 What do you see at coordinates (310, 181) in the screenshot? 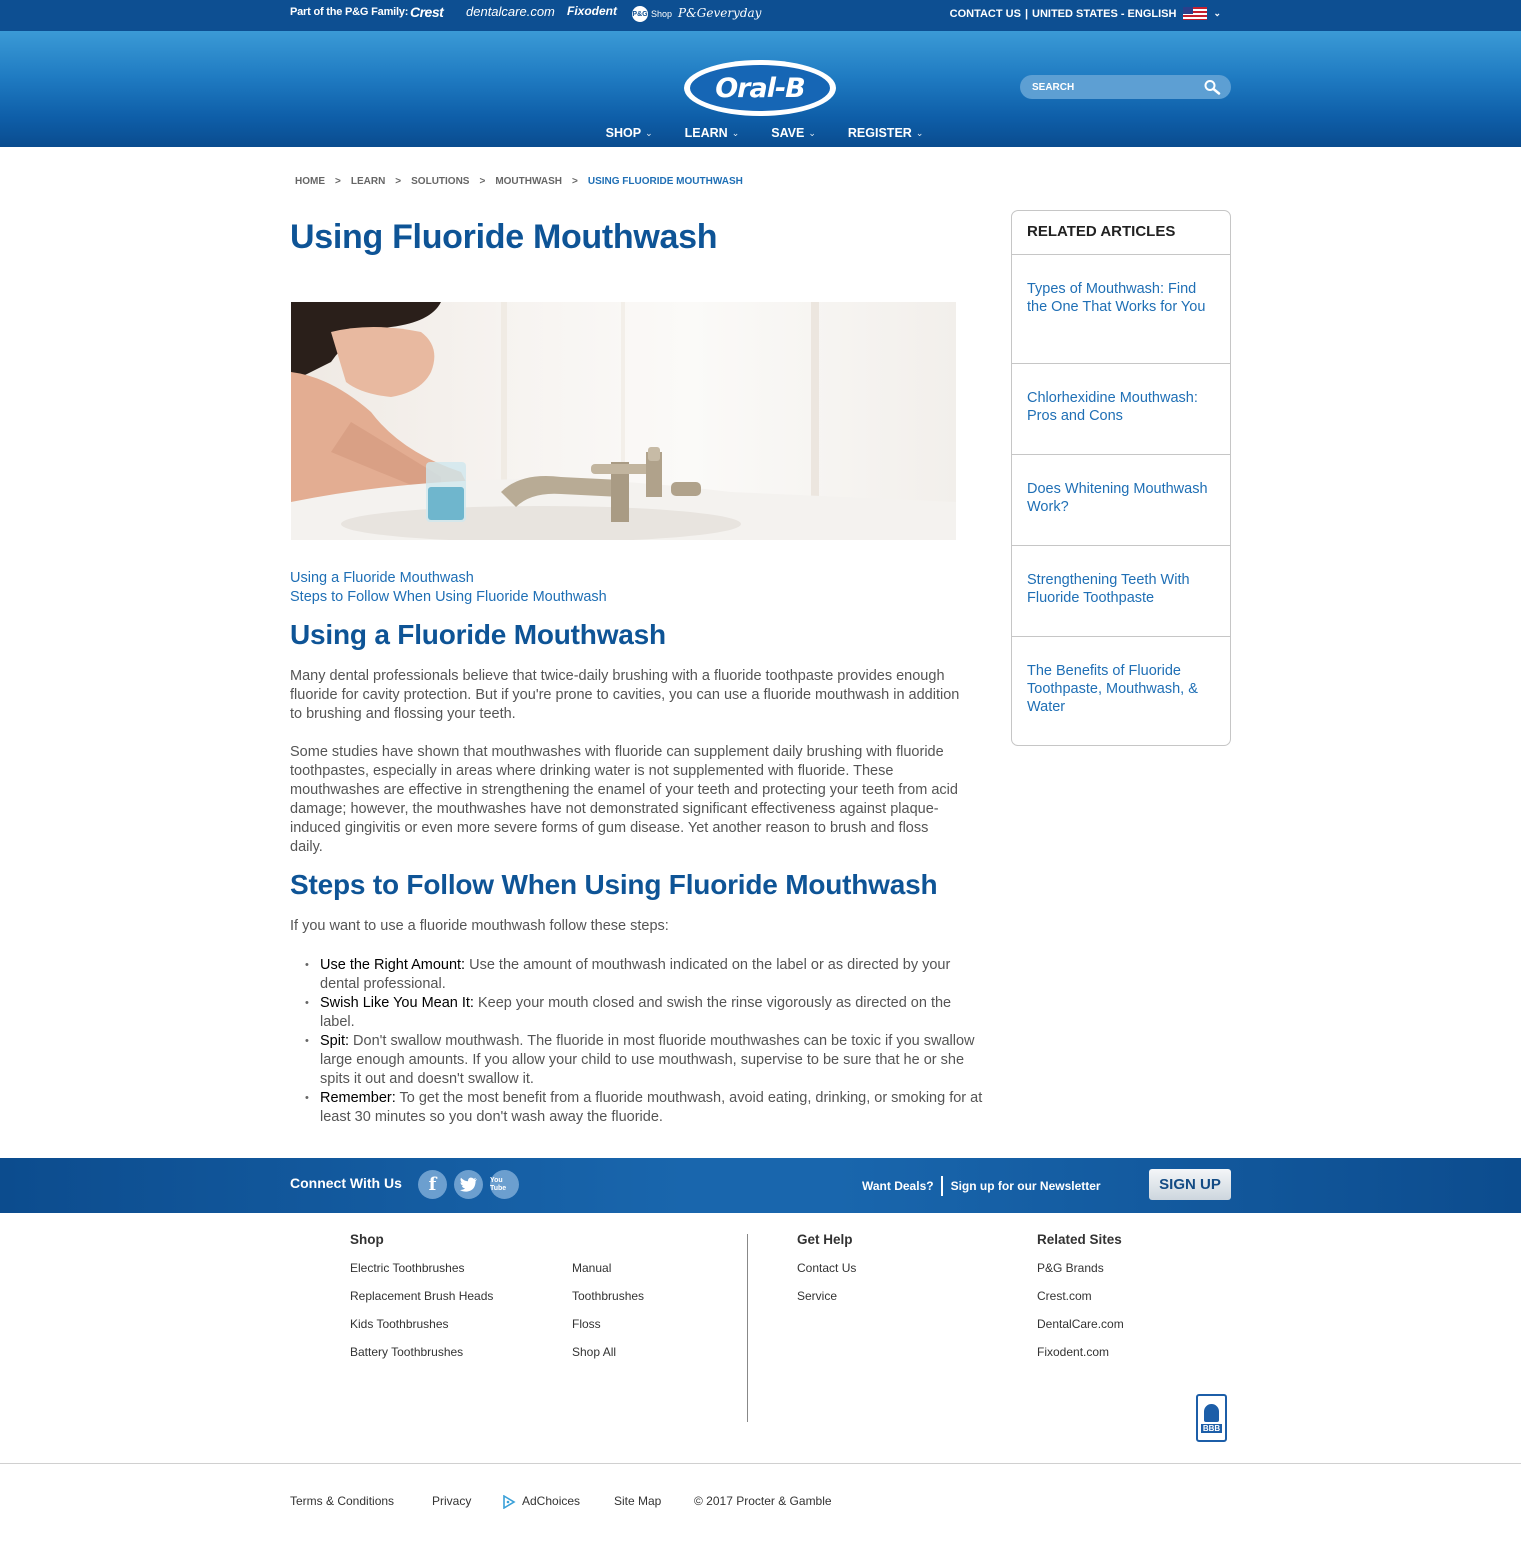
I see `breadcrumb-home: HOME` at bounding box center [310, 181].